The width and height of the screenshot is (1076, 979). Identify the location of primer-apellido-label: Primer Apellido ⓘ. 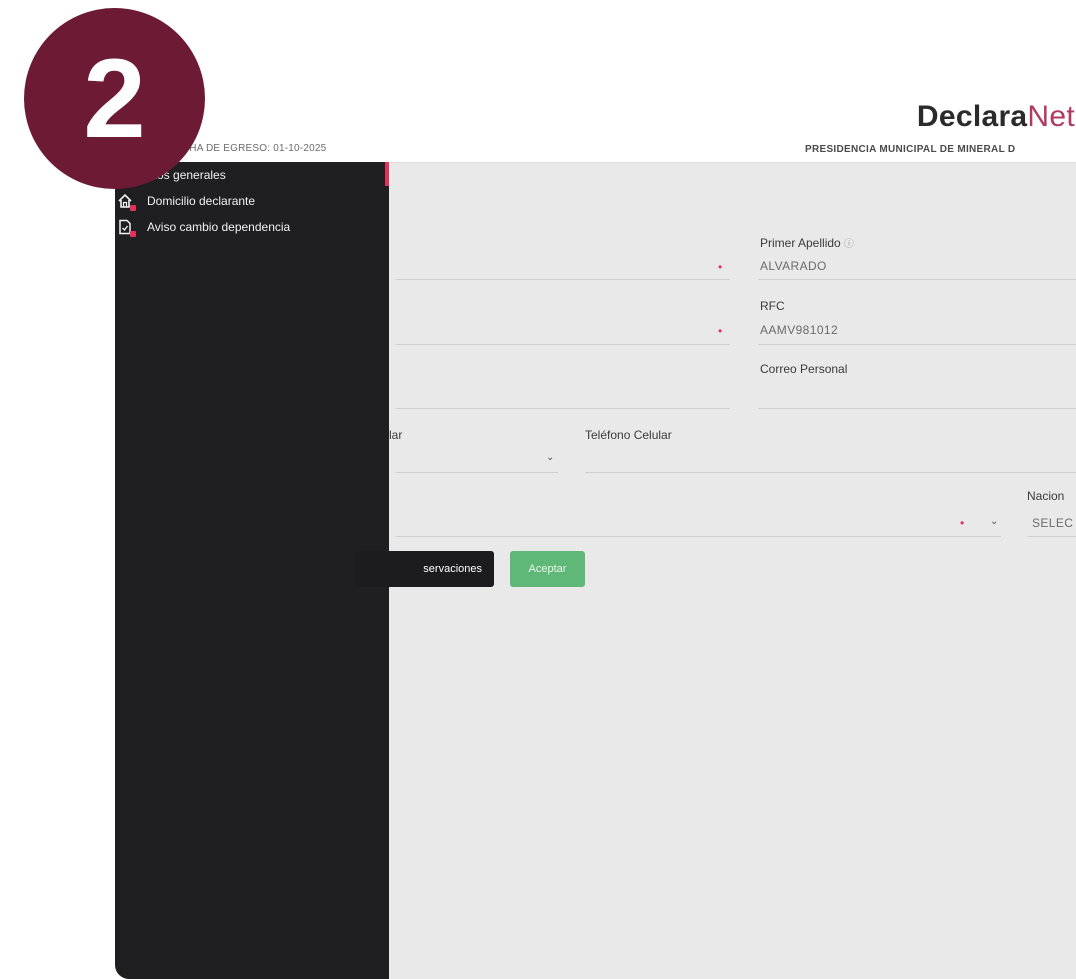
(807, 243).